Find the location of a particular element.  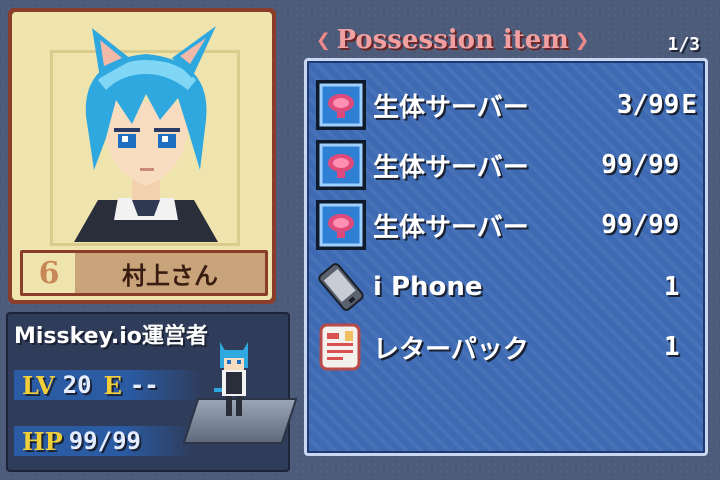

exp-label: E is located at coordinates (112, 385).